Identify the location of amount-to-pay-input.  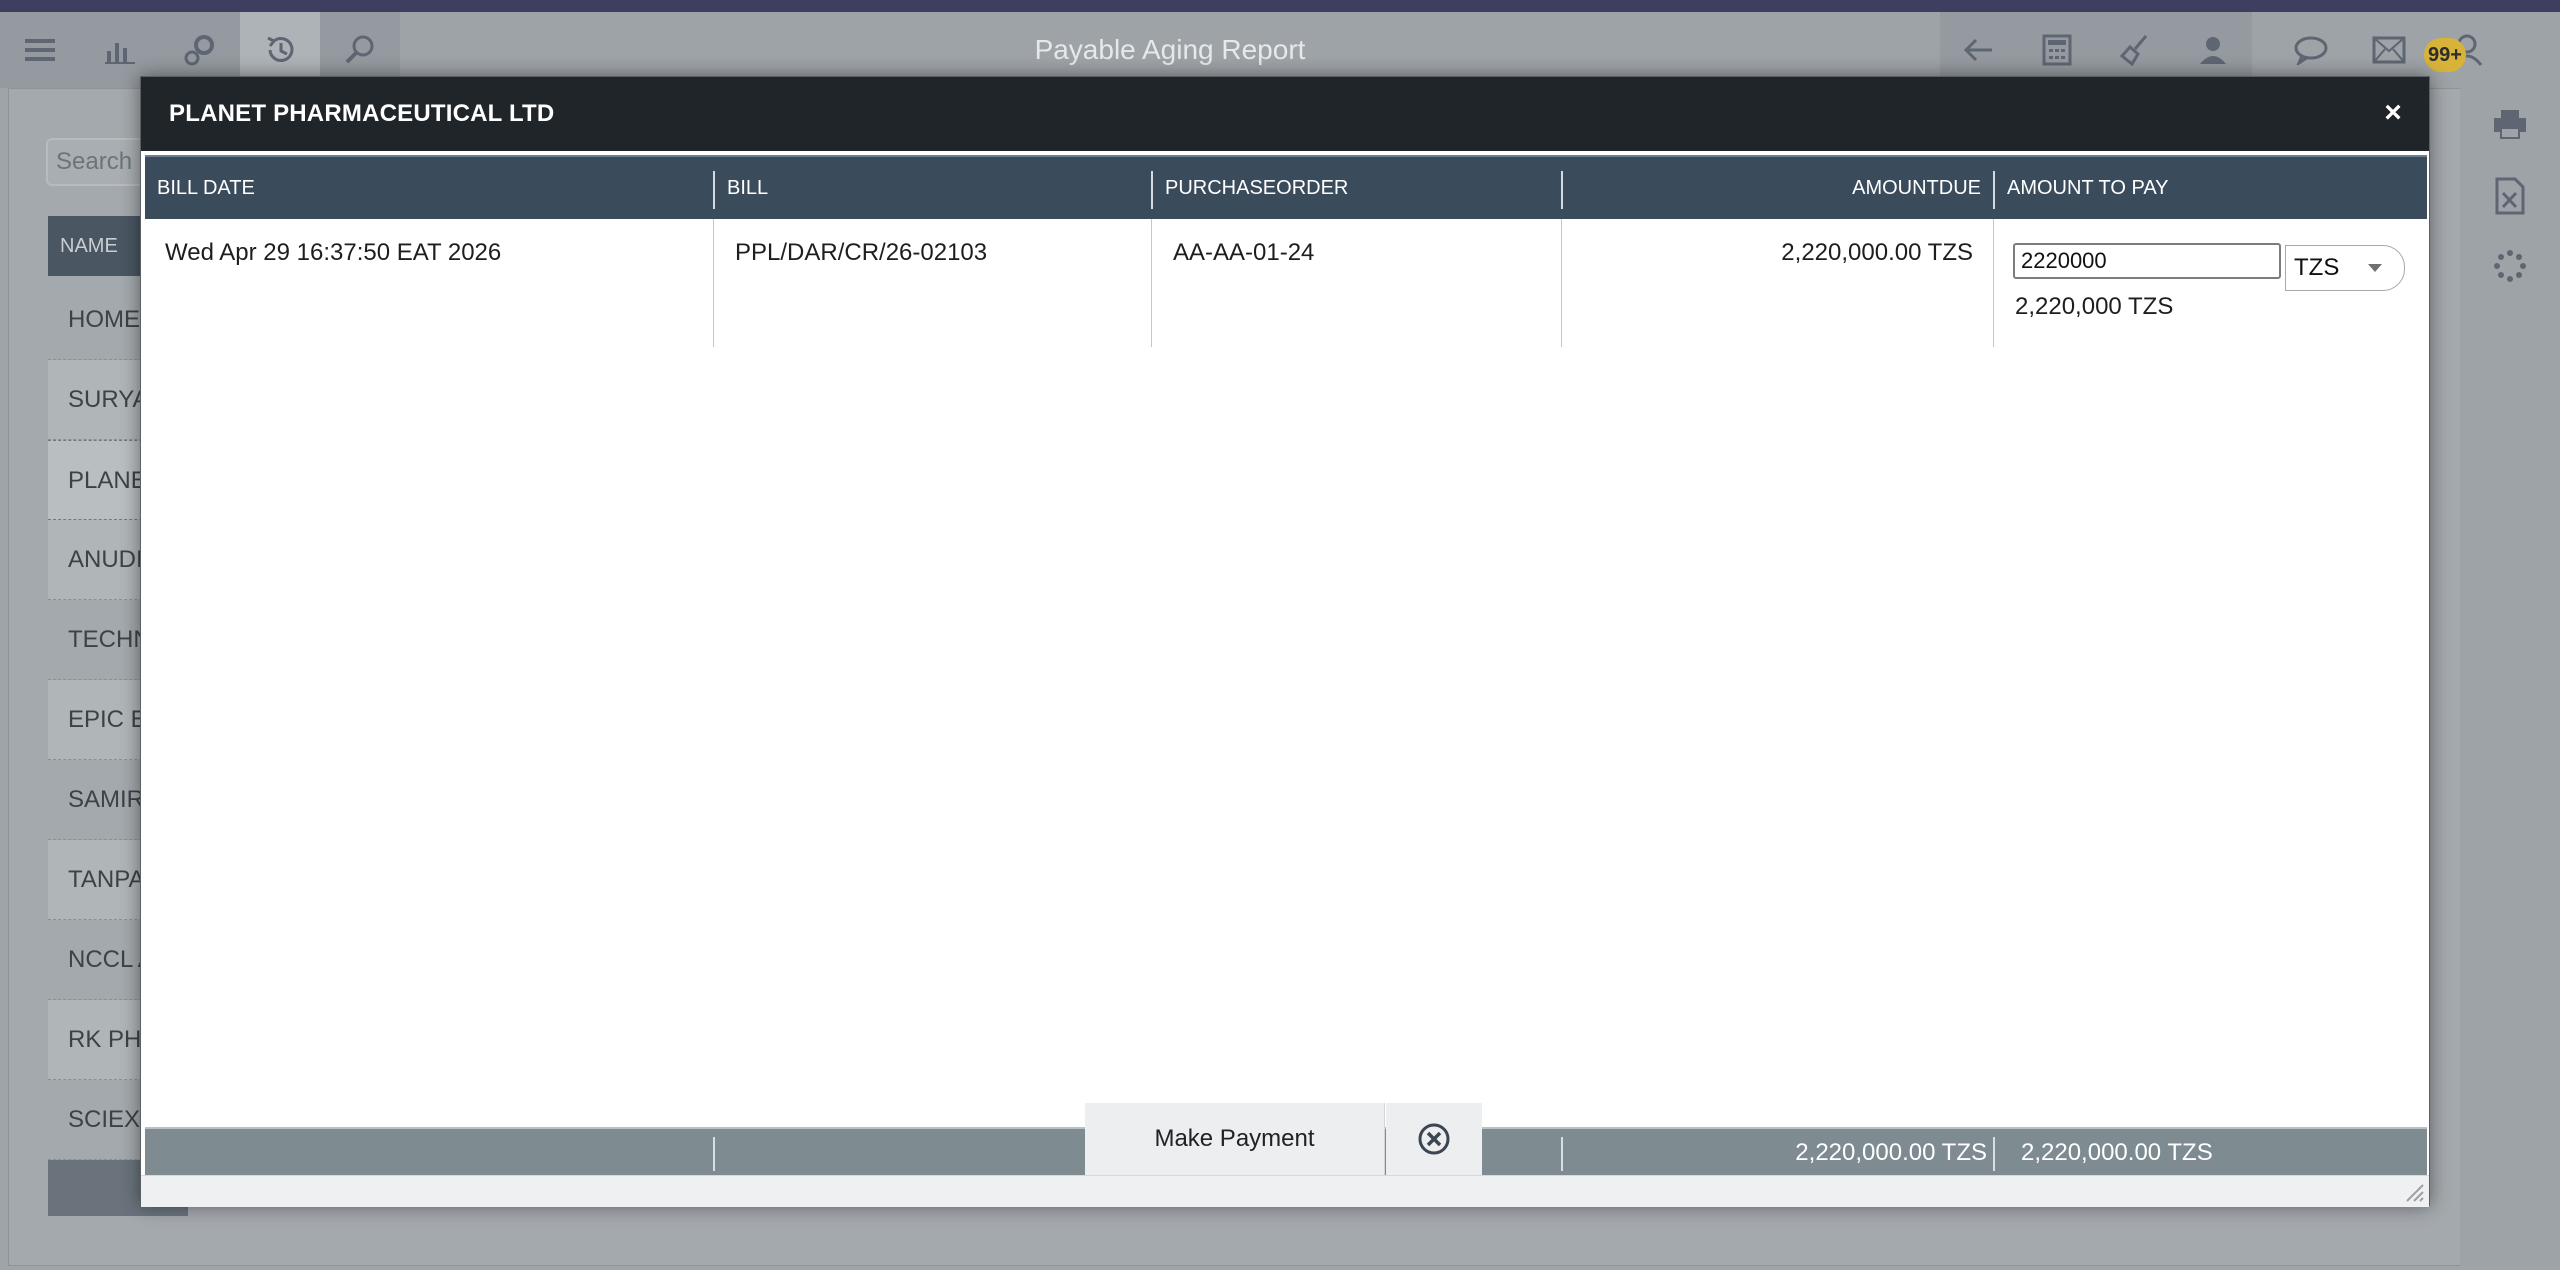
(2147, 261).